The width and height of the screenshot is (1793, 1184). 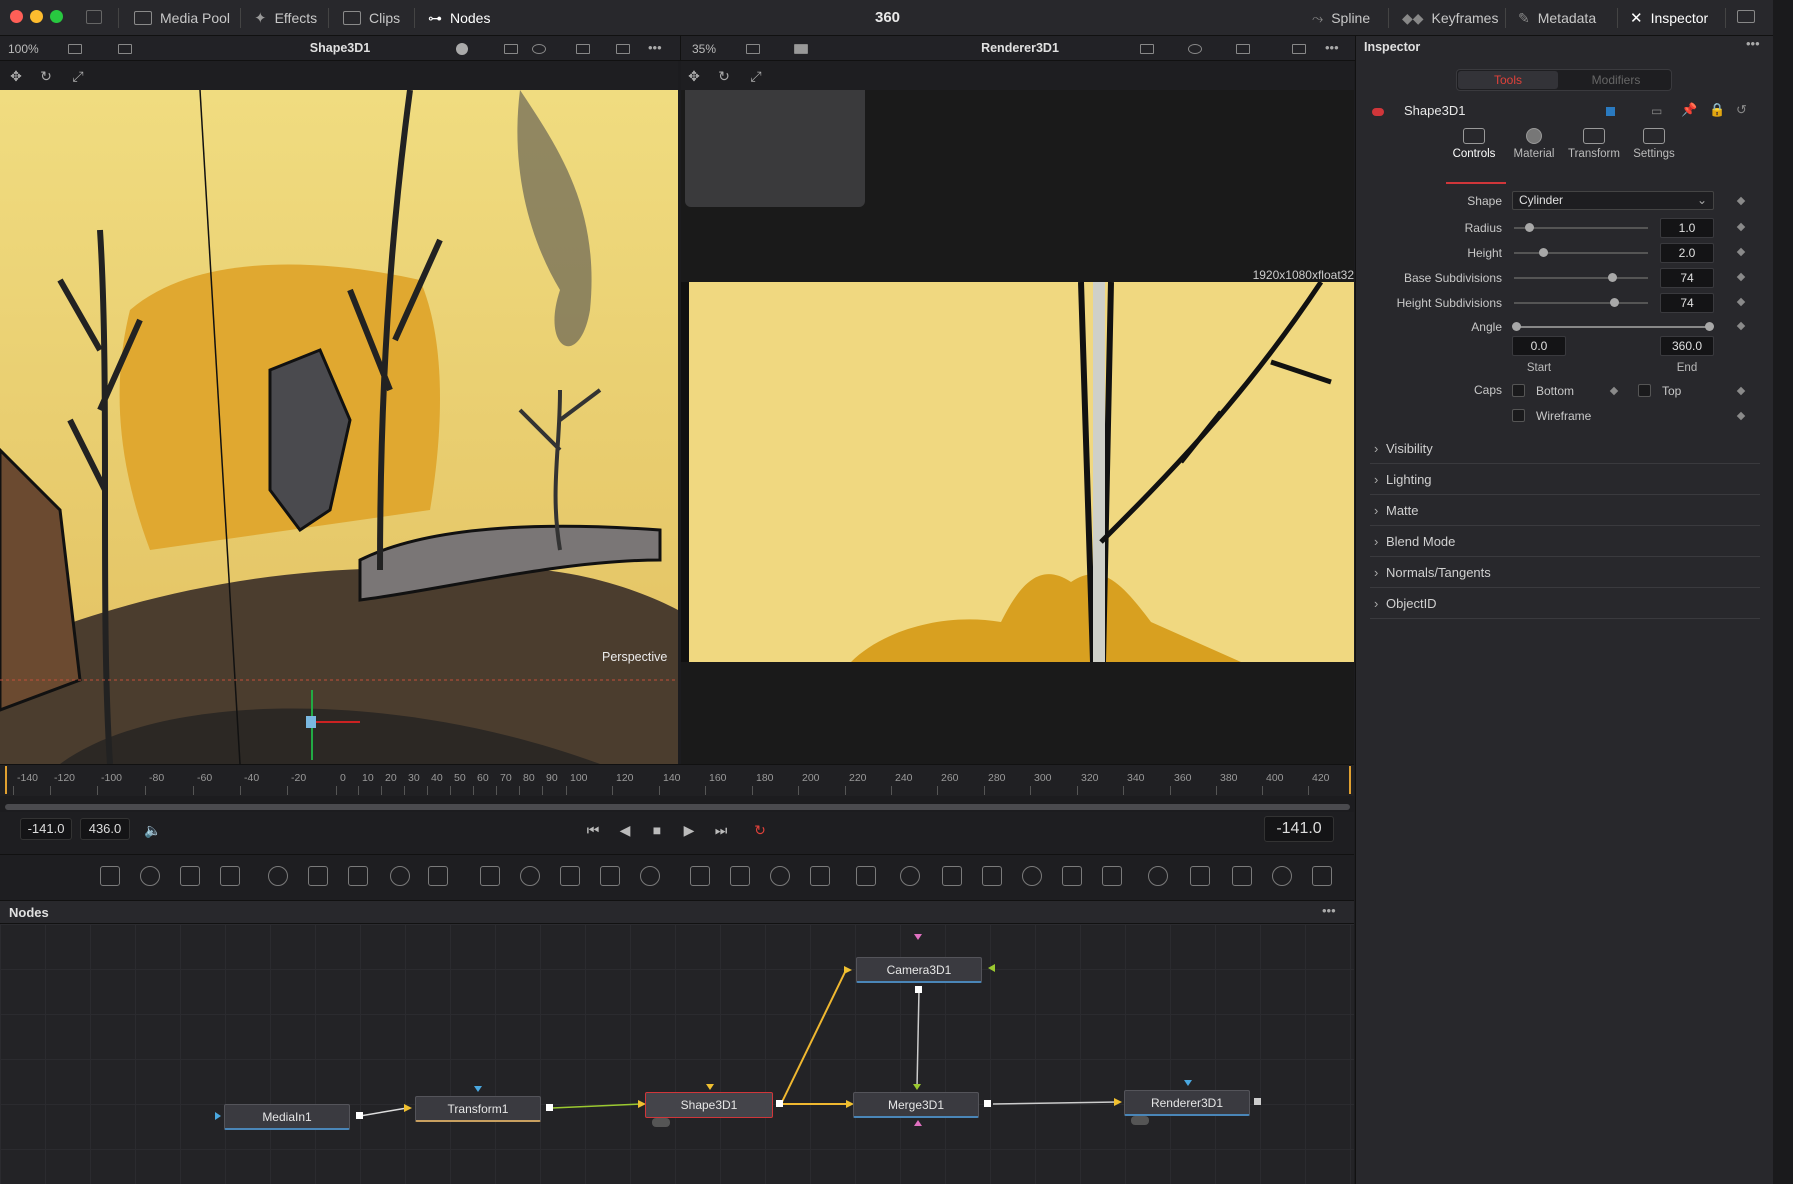 What do you see at coordinates (1243, 49) in the screenshot?
I see `viewer2-grid-icon` at bounding box center [1243, 49].